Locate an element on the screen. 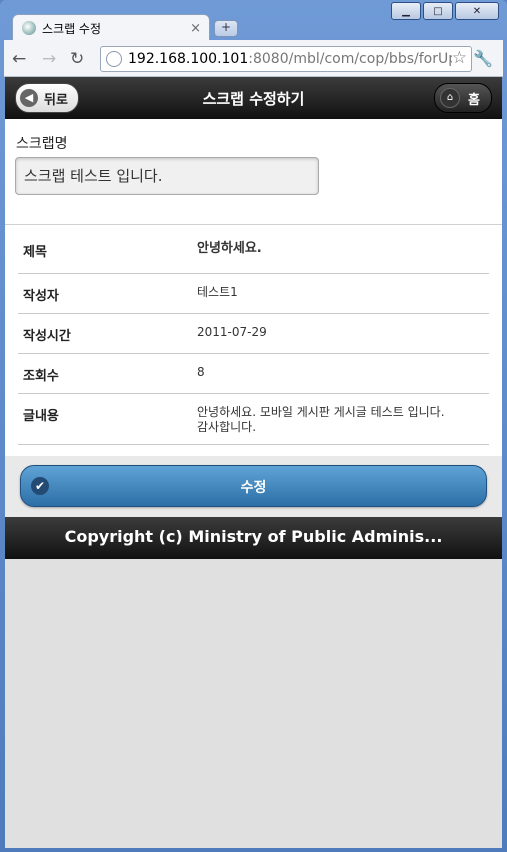 Image resolution: width=507 pixels, height=852 pixels. row-label: 작성자 is located at coordinates (41, 296).